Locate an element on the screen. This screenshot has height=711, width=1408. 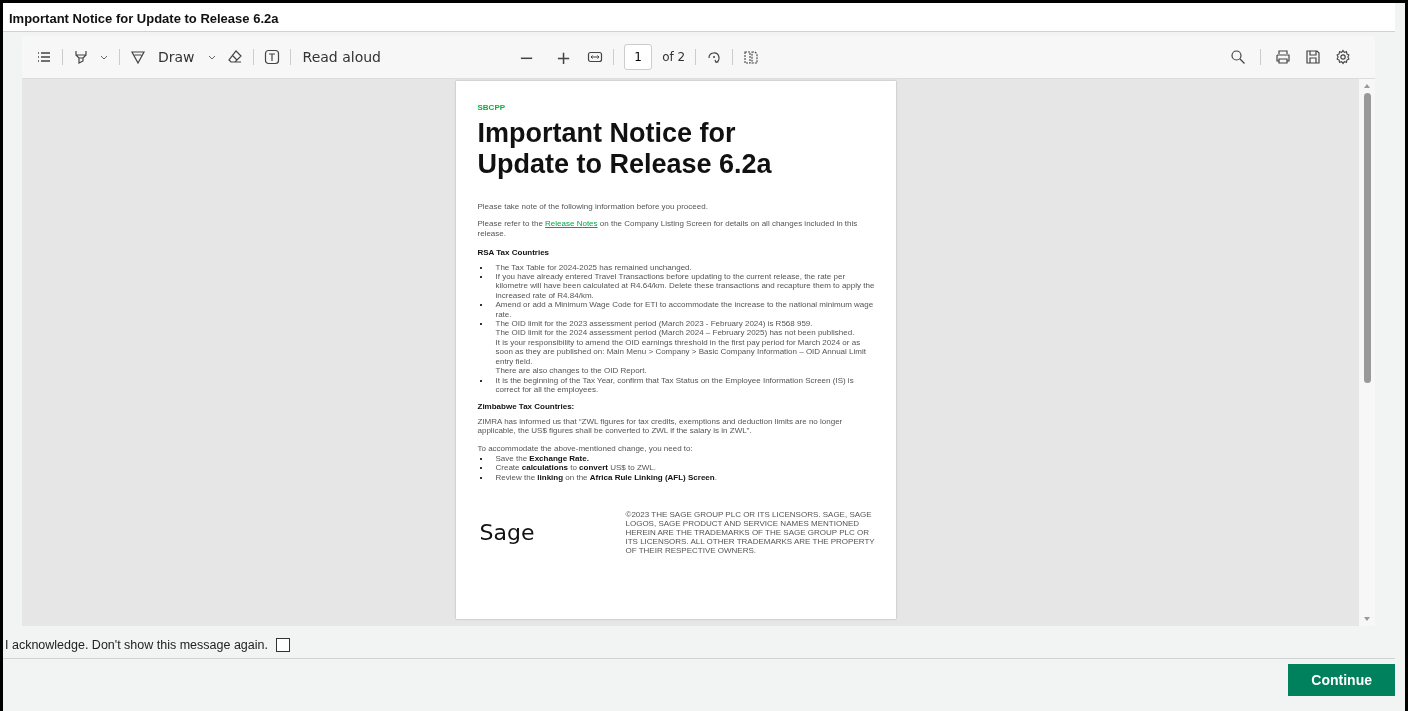
paragraph: Please take note of the following information before you proceed. is located at coordinates (593, 207).